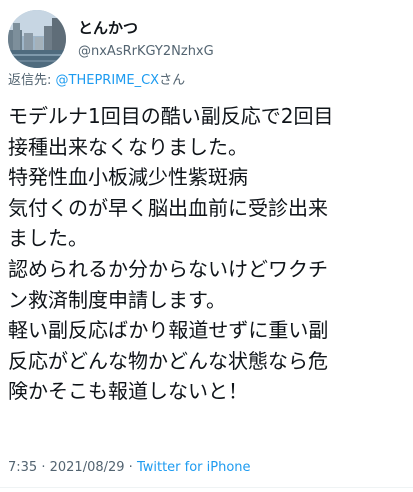  What do you see at coordinates (108, 80) in the screenshot?
I see `reply-target-link: @THEPRIME_CX` at bounding box center [108, 80].